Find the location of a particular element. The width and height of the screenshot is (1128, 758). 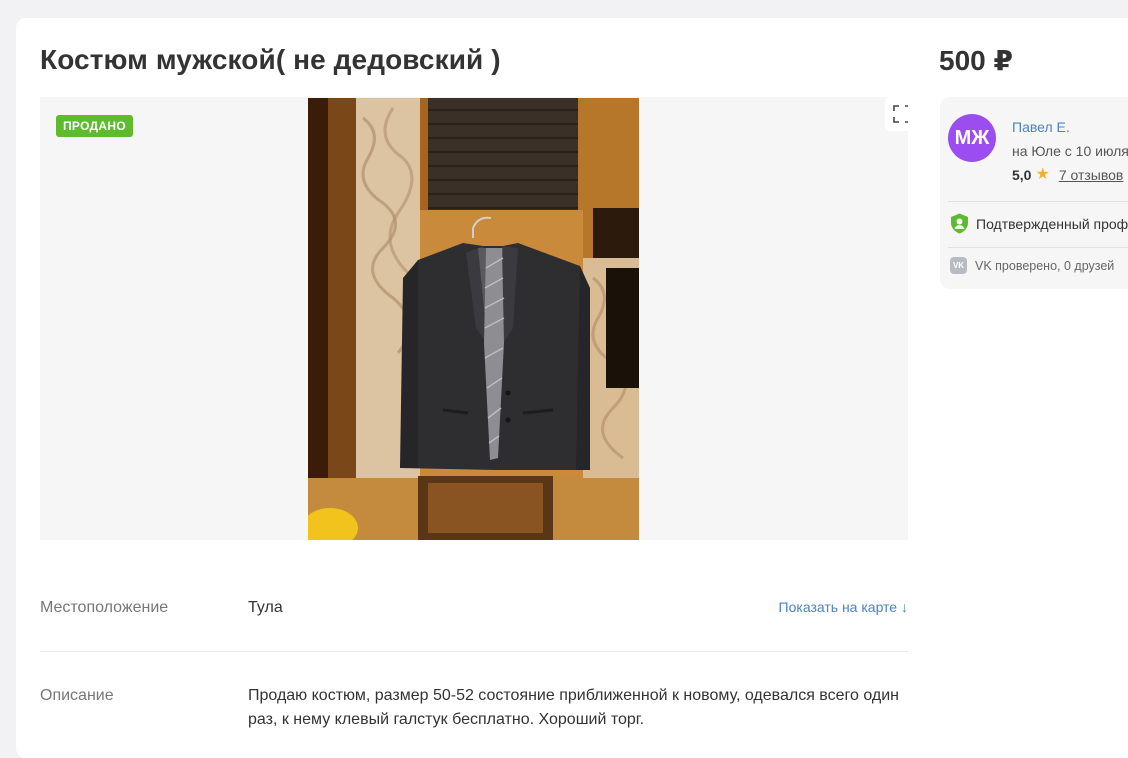

listing-price: 500 ₽ is located at coordinates (976, 60).